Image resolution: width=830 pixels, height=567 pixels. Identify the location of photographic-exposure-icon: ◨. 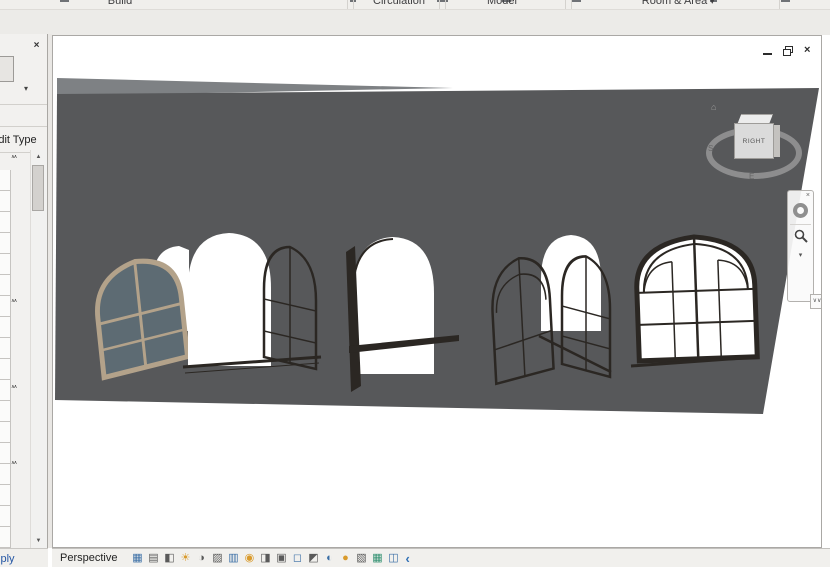
(265, 558).